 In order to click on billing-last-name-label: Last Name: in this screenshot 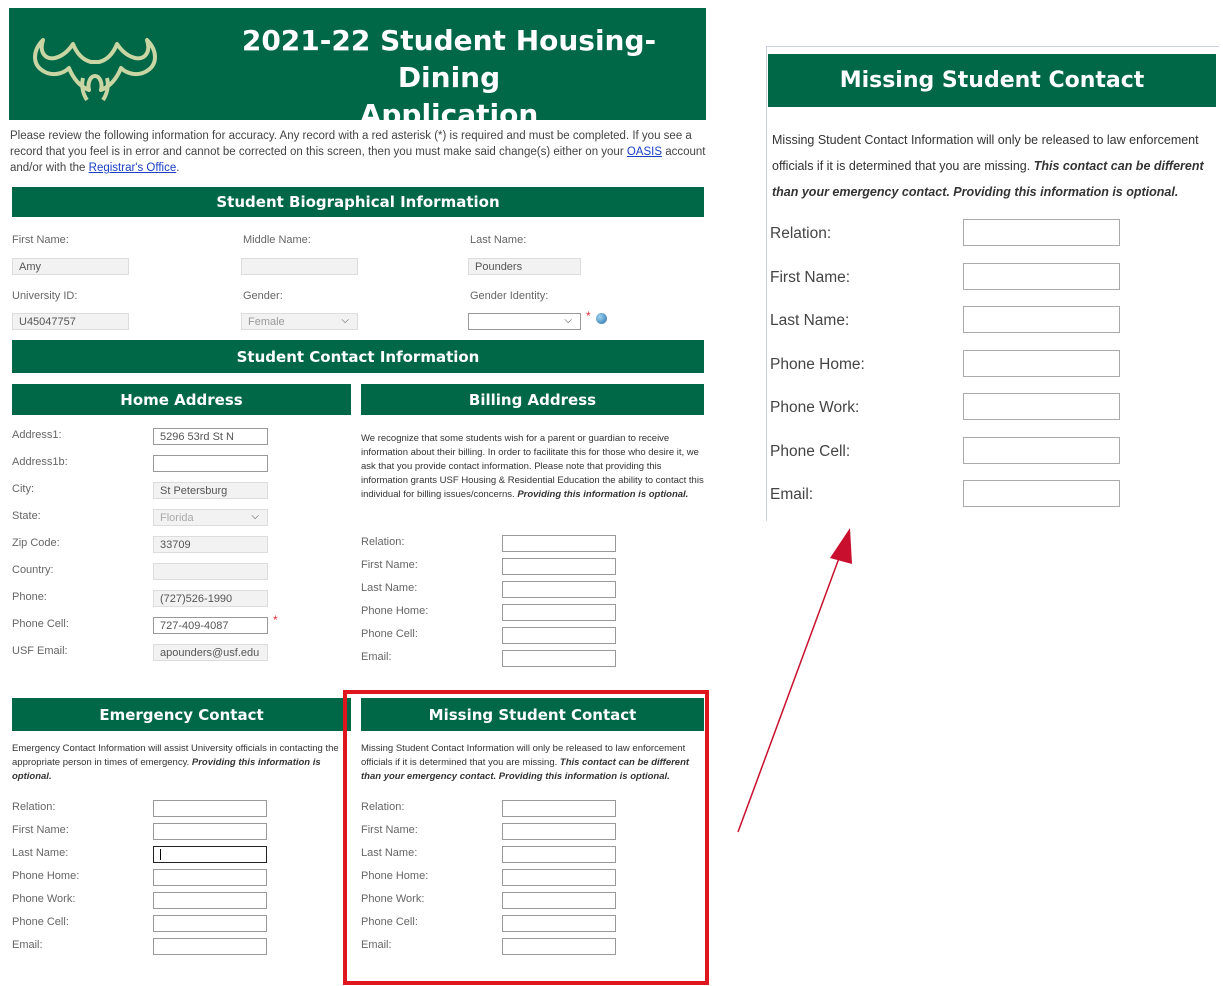, I will do `click(389, 588)`.